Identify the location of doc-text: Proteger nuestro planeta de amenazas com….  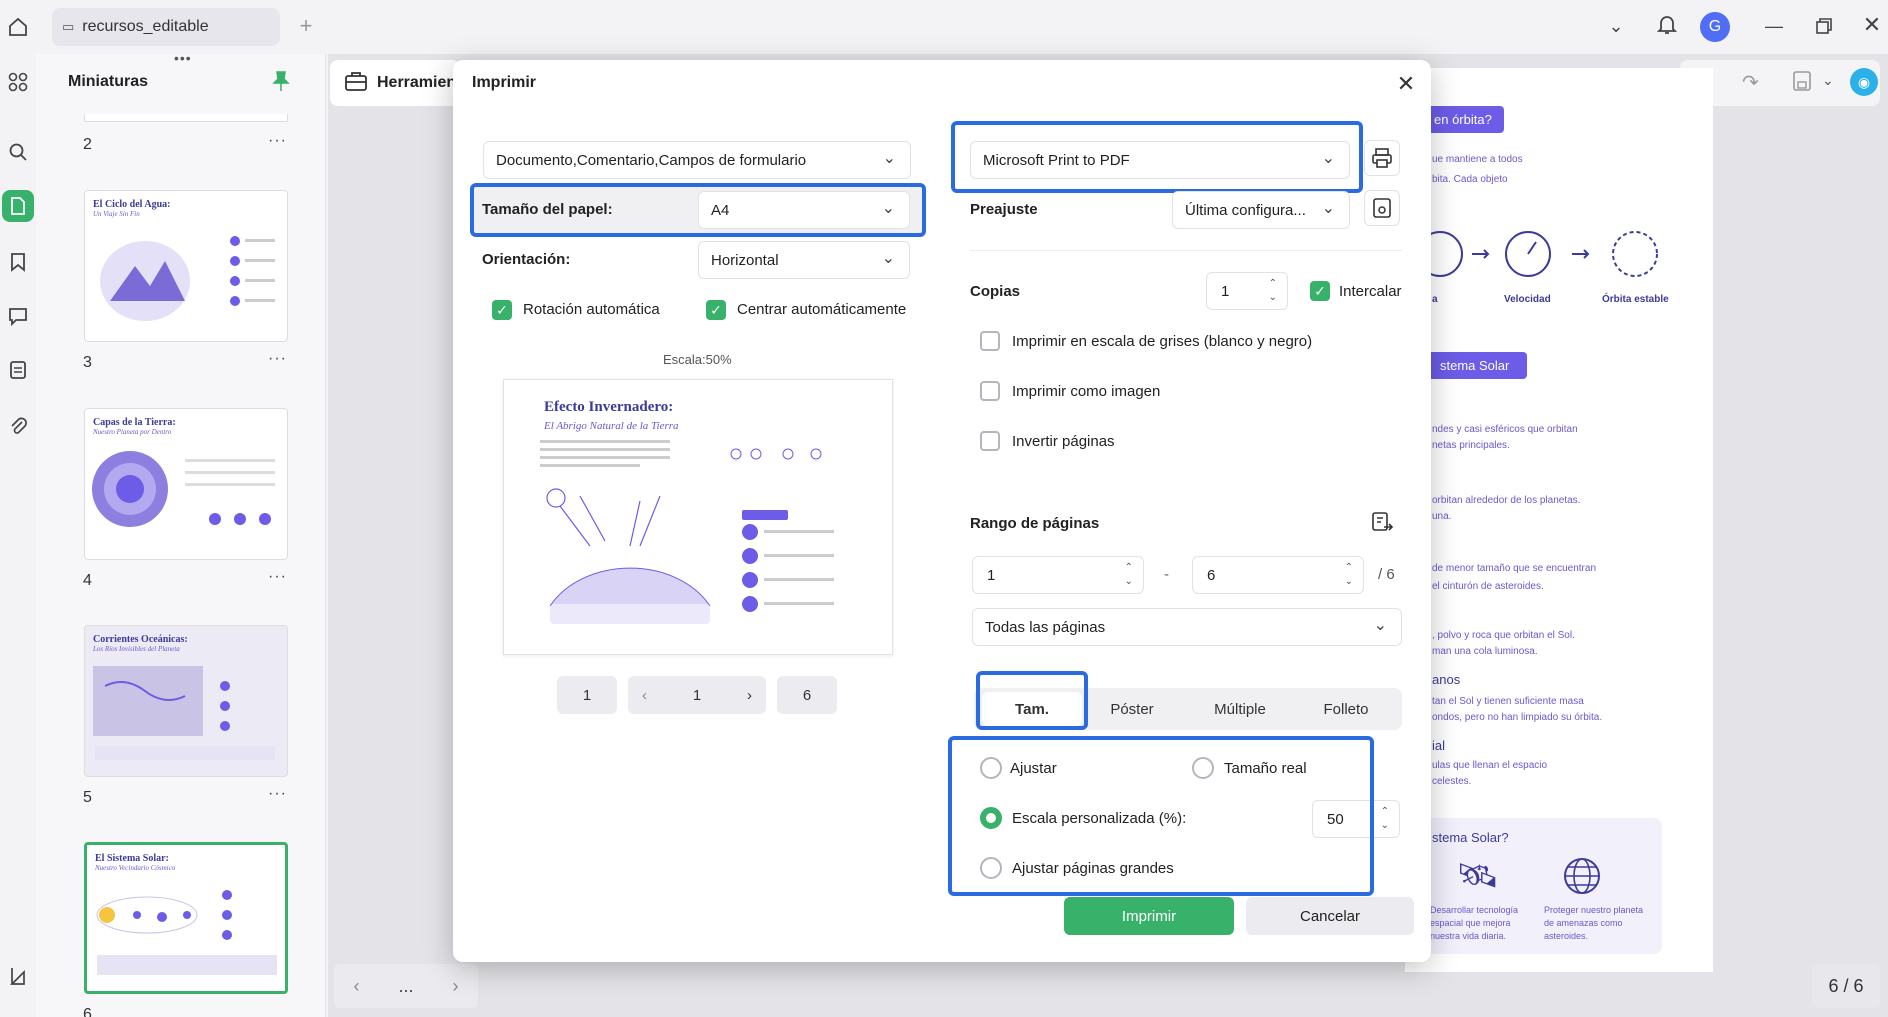
(1594, 923).